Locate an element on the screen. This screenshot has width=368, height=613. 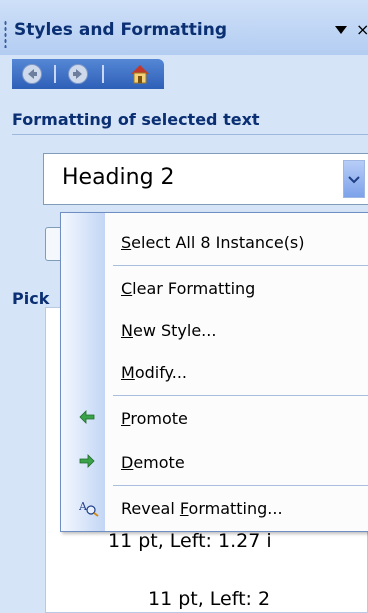
selected-style-value: Heading 2 is located at coordinates (118, 177).